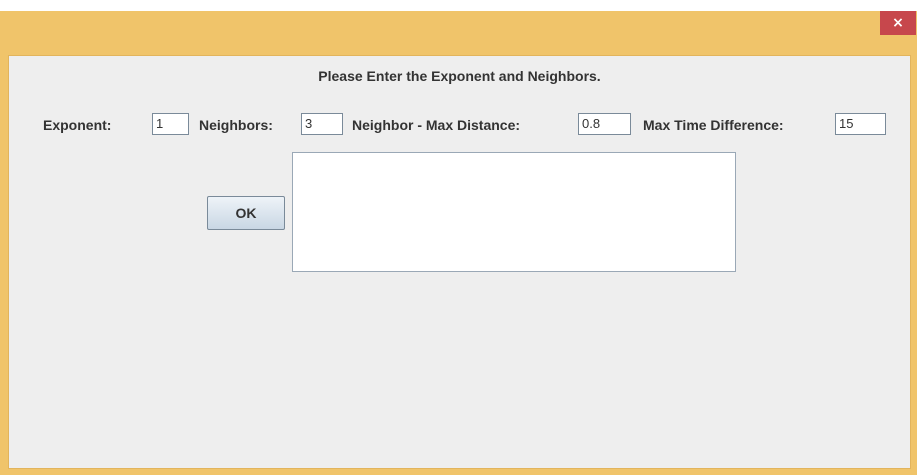 The height and width of the screenshot is (475, 917). What do you see at coordinates (860, 124) in the screenshot?
I see `max-time-difference-field: 15` at bounding box center [860, 124].